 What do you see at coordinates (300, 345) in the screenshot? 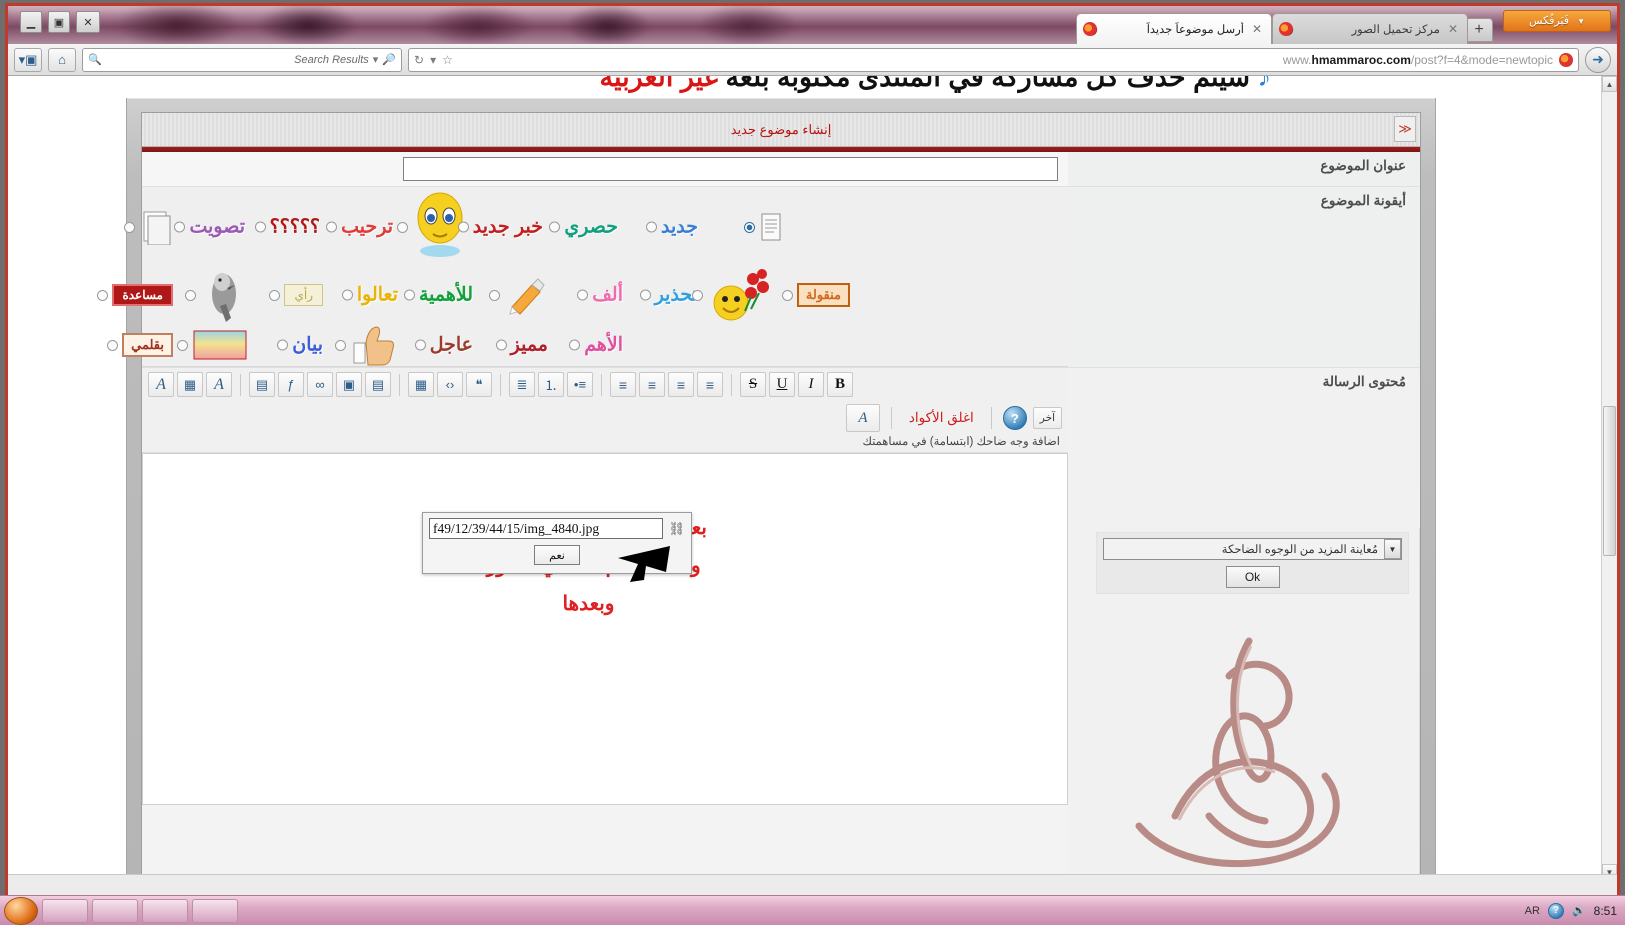
I see `topic-icon-option: بيان` at bounding box center [300, 345].